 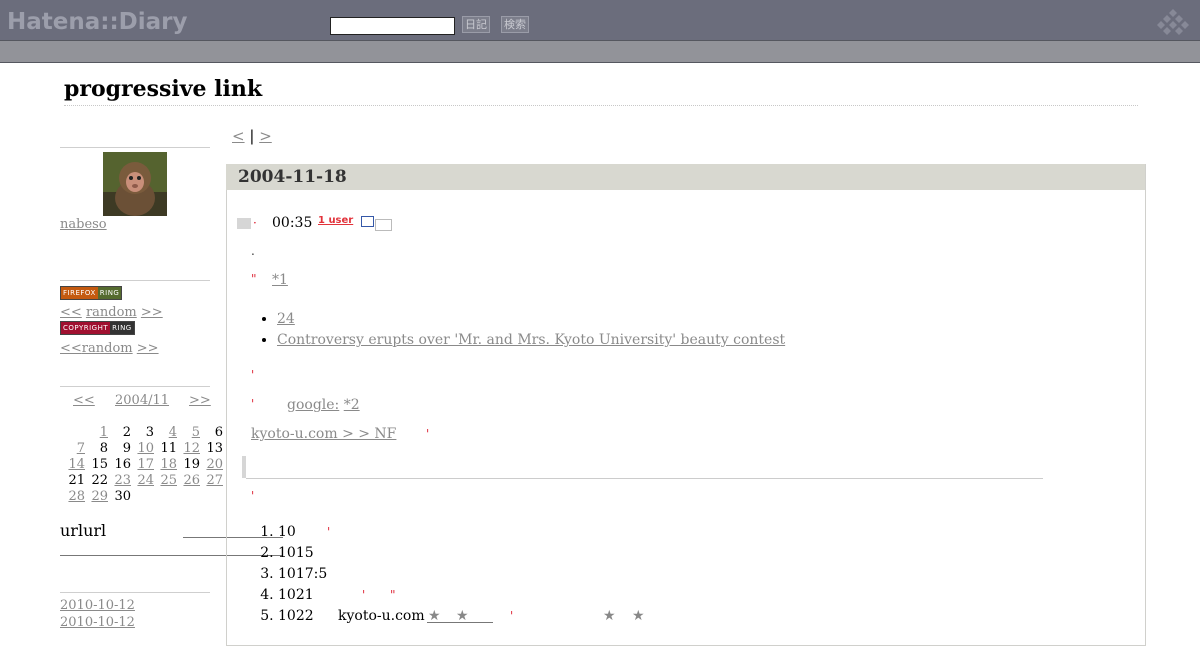 I want to click on pager: < | >, so click(x=252, y=136).